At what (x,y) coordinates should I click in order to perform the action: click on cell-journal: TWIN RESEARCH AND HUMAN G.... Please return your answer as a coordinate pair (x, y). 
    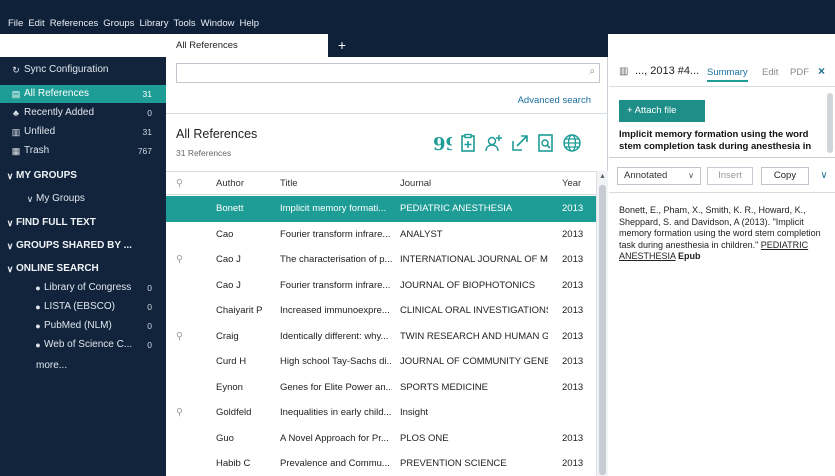
    Looking at the image, I should click on (474, 336).